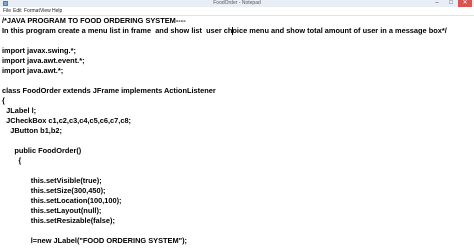 The image size is (474, 248). Describe the element at coordinates (67, 120) in the screenshot. I see `code-line-11: JCheckBox c1,c2,c3,c4,c5,c6,c7,c8;` at that location.